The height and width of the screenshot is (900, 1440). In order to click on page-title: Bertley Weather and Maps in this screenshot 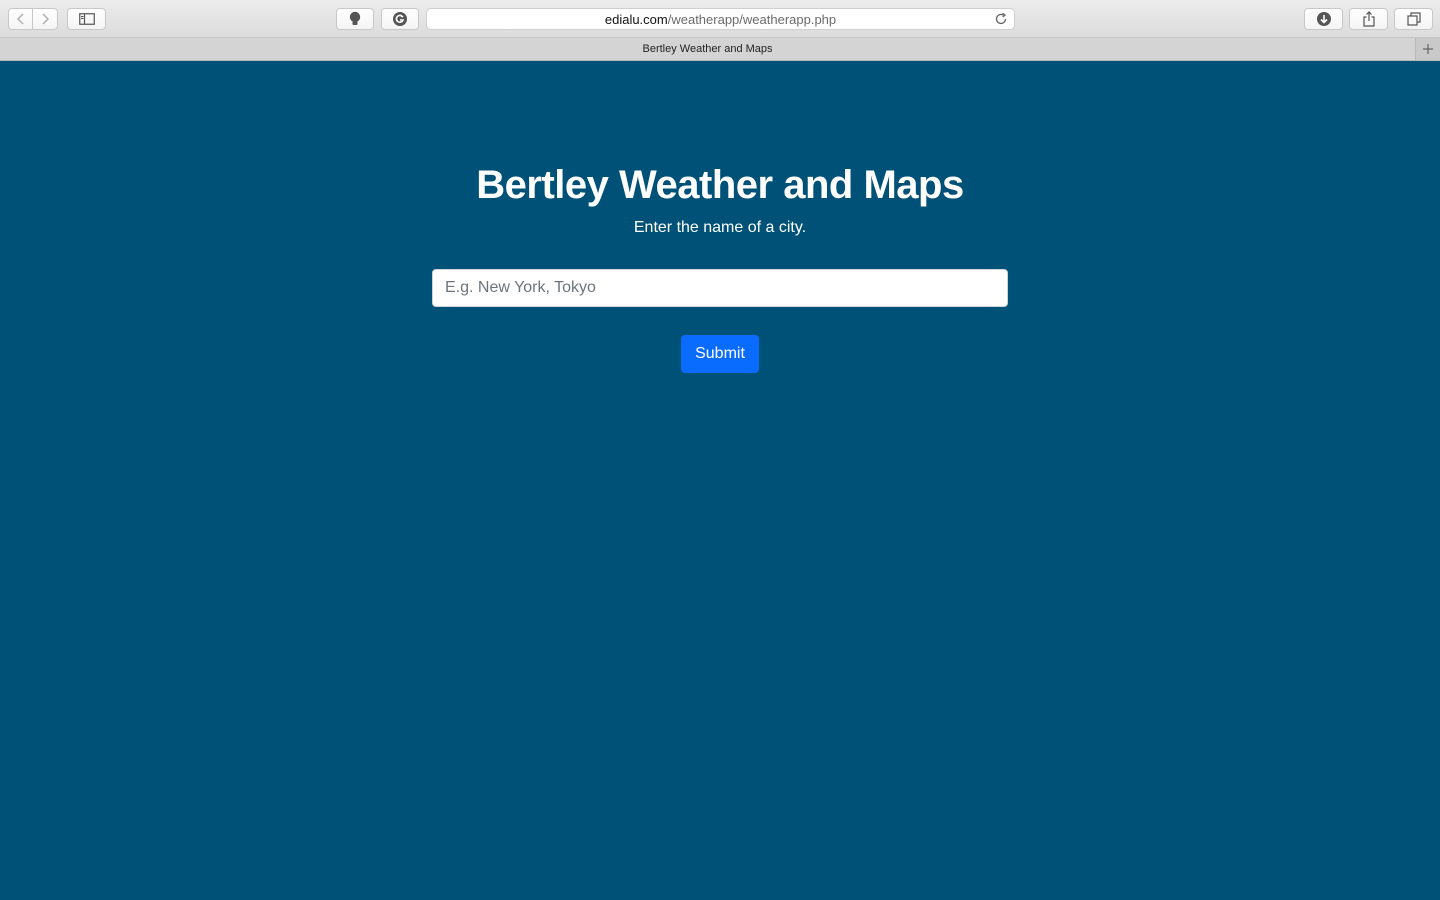, I will do `click(720, 185)`.